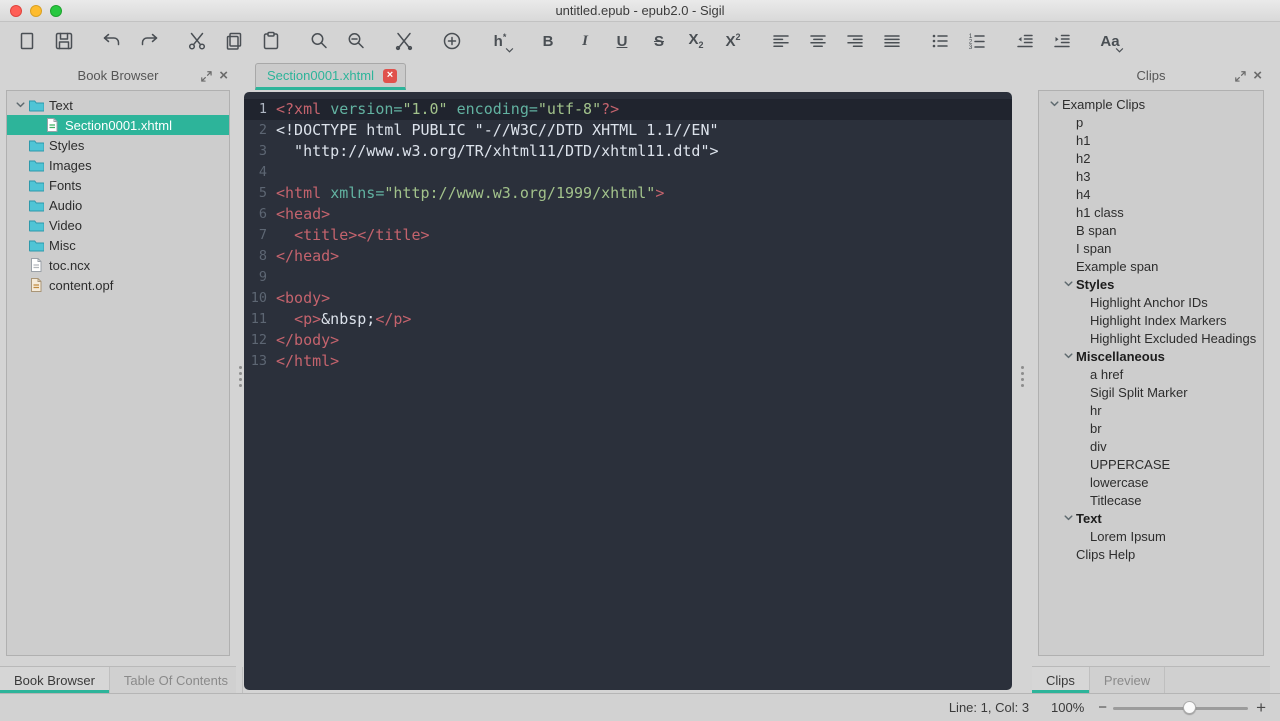  What do you see at coordinates (118, 165) in the screenshot?
I see `book-browser-item-images: Images` at bounding box center [118, 165].